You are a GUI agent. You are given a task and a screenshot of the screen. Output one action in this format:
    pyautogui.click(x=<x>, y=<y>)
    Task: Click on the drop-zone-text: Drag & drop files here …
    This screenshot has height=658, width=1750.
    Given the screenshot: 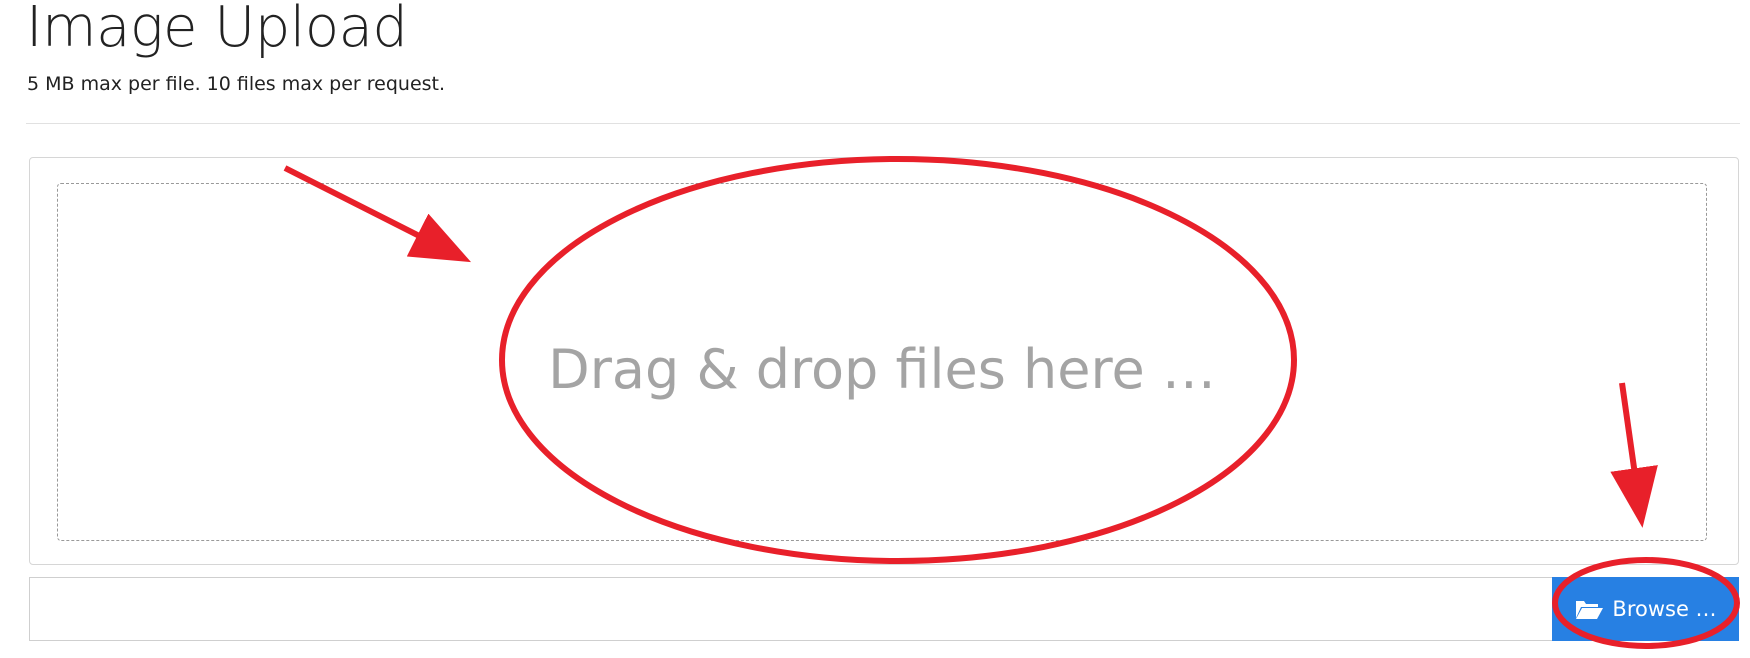 What is the action you would take?
    pyautogui.click(x=882, y=369)
    